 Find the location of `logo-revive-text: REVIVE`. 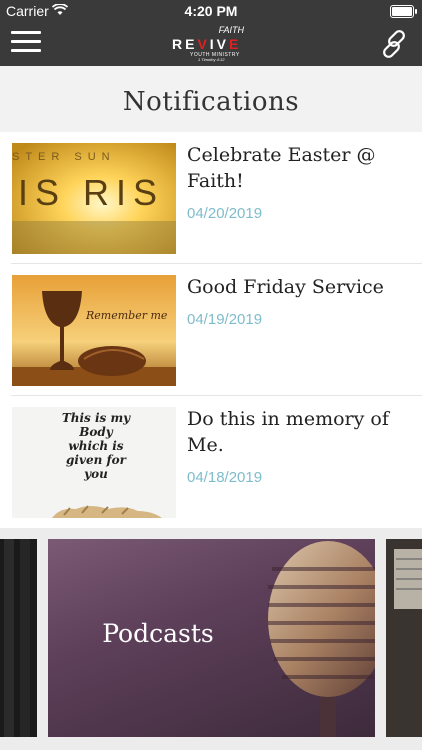

logo-revive-text: REVIVE is located at coordinates (207, 44).